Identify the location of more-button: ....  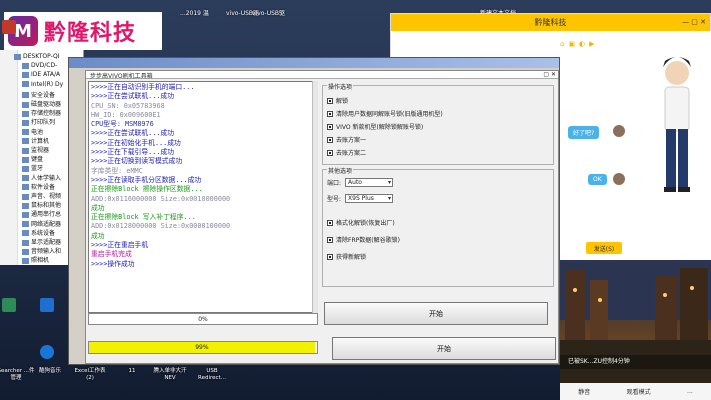
(690, 391).